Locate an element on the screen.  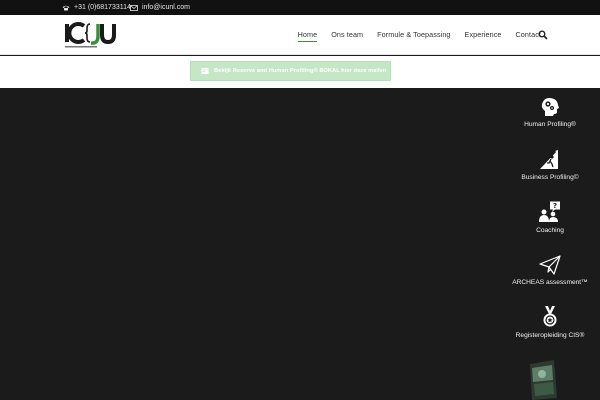
nav-experience: Experience is located at coordinates (483, 35).